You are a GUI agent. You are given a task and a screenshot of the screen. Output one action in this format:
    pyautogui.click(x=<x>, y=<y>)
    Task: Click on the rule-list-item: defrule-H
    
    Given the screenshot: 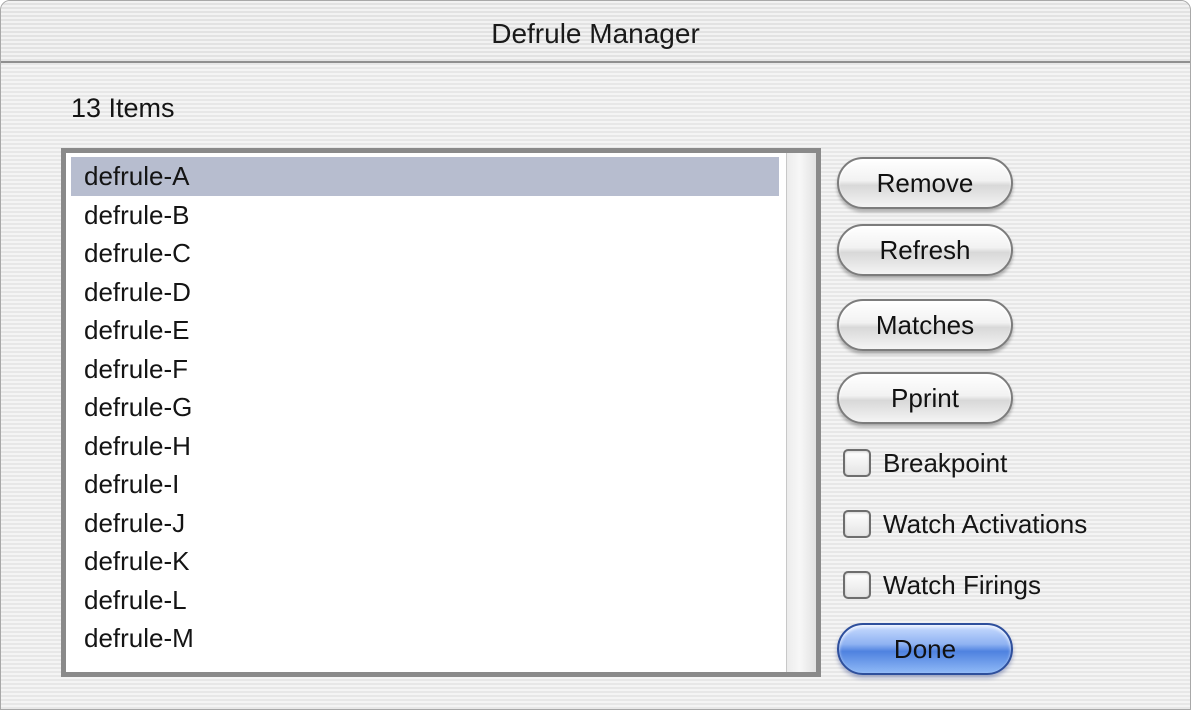 What is the action you would take?
    pyautogui.click(x=425, y=446)
    